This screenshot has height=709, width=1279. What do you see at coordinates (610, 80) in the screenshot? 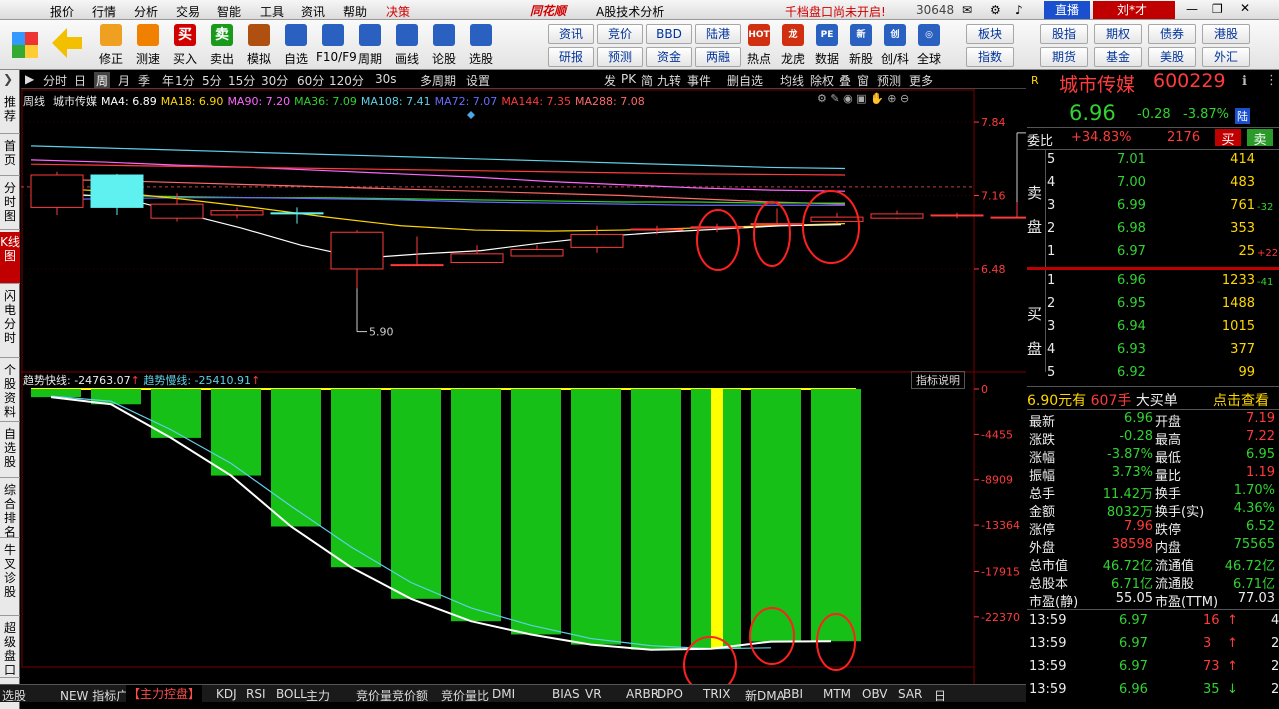
I see `chart-option-0: 发` at bounding box center [610, 80].